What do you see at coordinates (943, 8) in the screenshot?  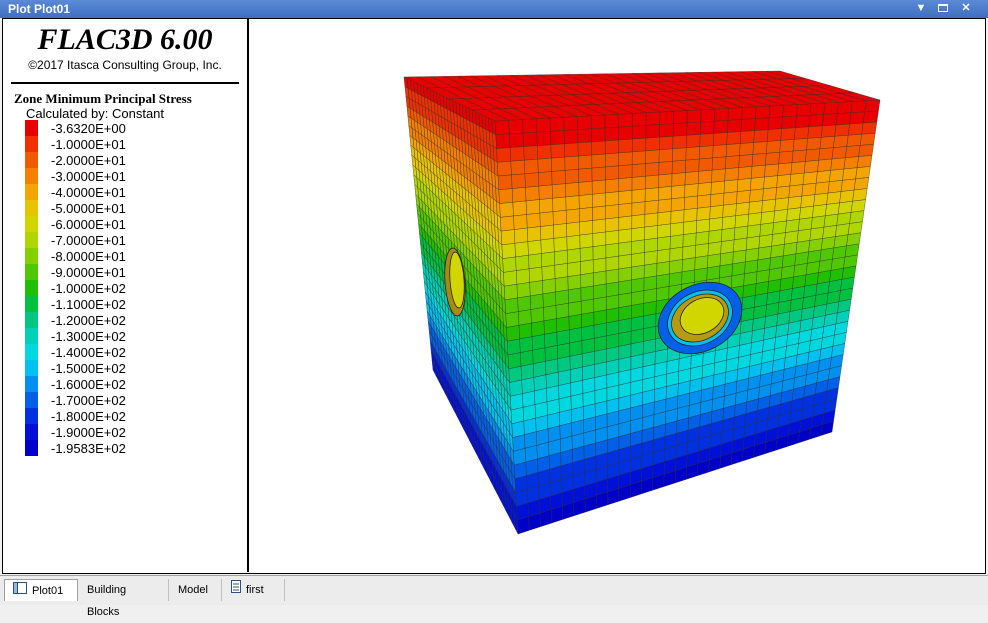 I see `restore-icon` at bounding box center [943, 8].